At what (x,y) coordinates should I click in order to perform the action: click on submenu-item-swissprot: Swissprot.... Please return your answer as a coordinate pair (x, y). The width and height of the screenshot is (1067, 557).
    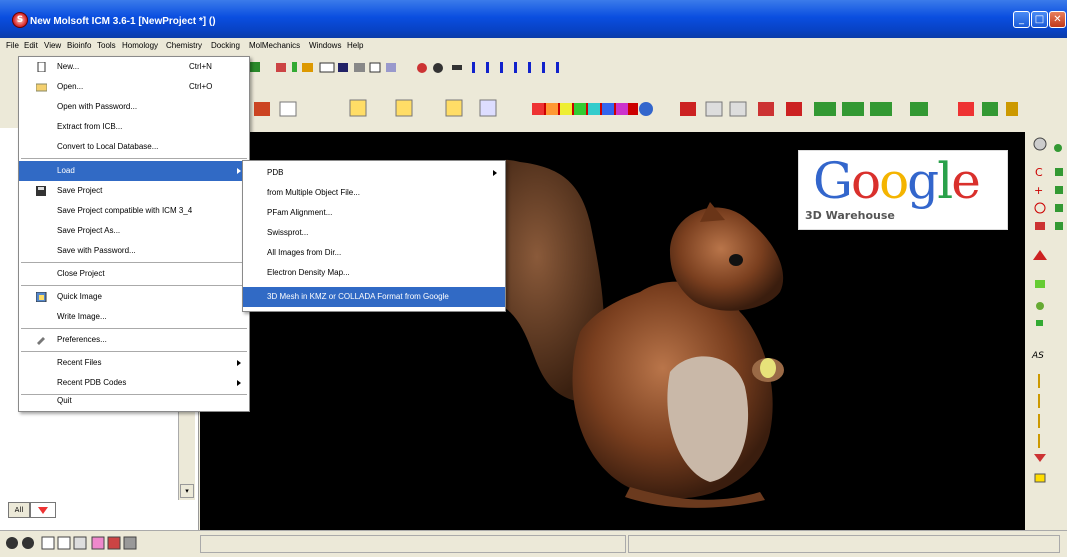
    Looking at the image, I should click on (374, 233).